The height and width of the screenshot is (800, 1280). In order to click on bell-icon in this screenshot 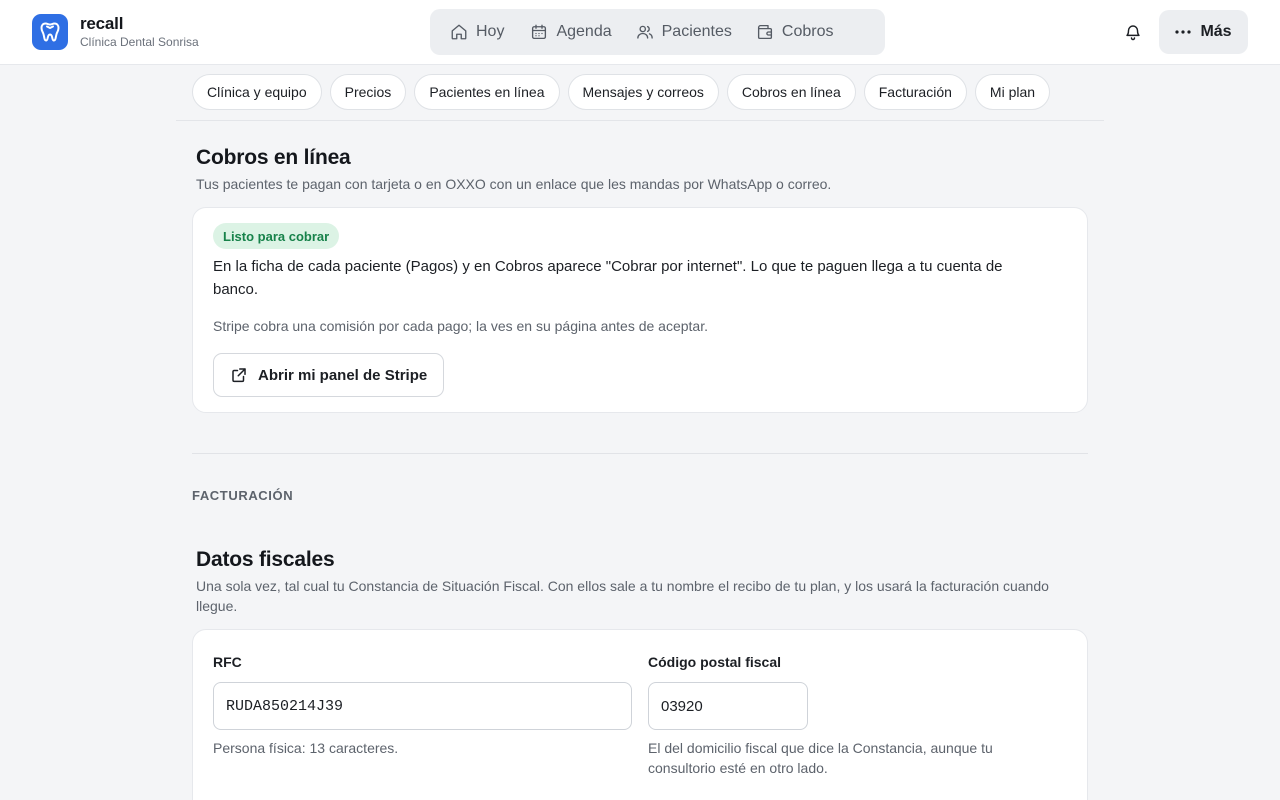, I will do `click(1133, 33)`.